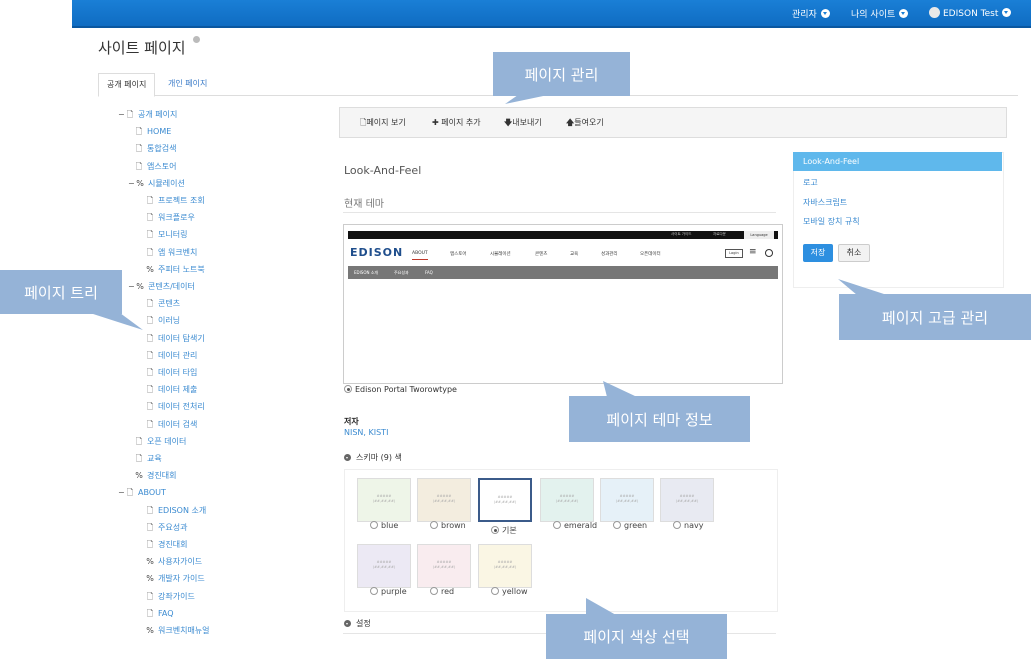 This screenshot has width=1031, height=659. What do you see at coordinates (366, 432) in the screenshot?
I see `author-value: NISN, KISTI` at bounding box center [366, 432].